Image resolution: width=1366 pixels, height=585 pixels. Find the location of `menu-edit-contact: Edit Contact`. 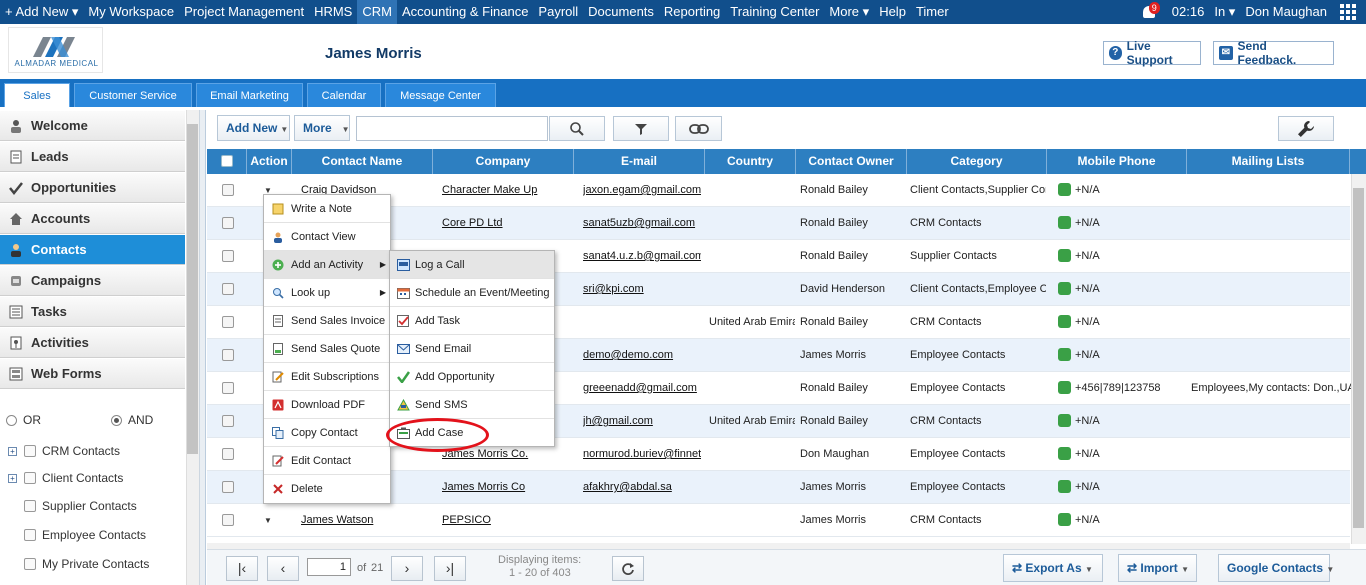

menu-edit-contact: Edit Contact is located at coordinates (327, 461).